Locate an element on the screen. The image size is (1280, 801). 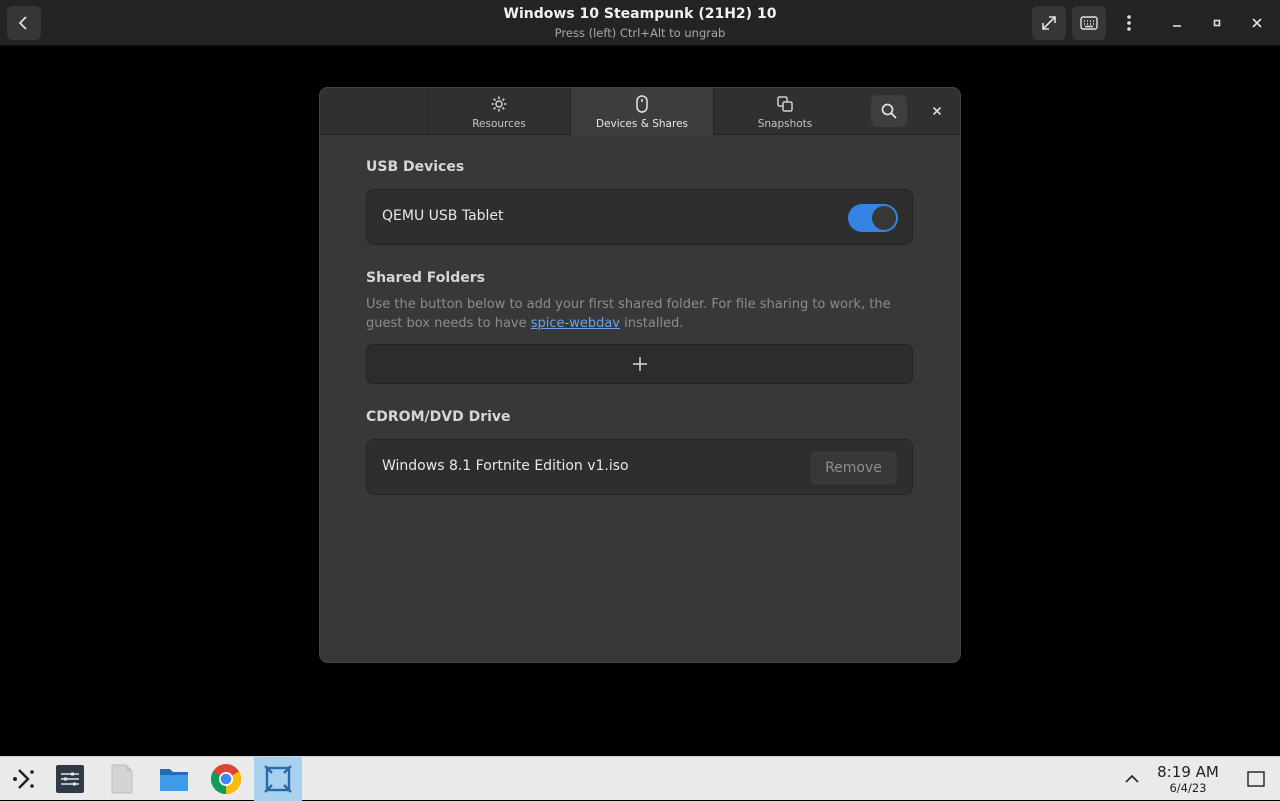
window-title: Windows 10 Steampunk (21H2) 10 is located at coordinates (640, 14).